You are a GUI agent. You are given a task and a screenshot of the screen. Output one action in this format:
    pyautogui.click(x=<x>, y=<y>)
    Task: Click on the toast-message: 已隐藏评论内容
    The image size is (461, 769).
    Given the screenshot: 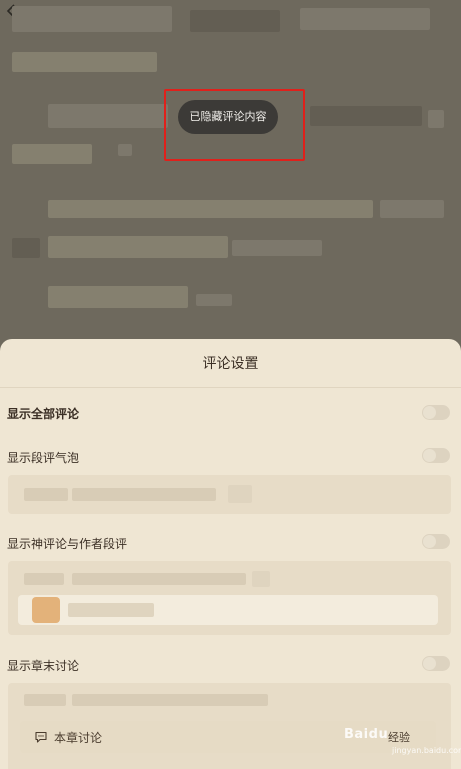 What is the action you would take?
    pyautogui.click(x=228, y=117)
    